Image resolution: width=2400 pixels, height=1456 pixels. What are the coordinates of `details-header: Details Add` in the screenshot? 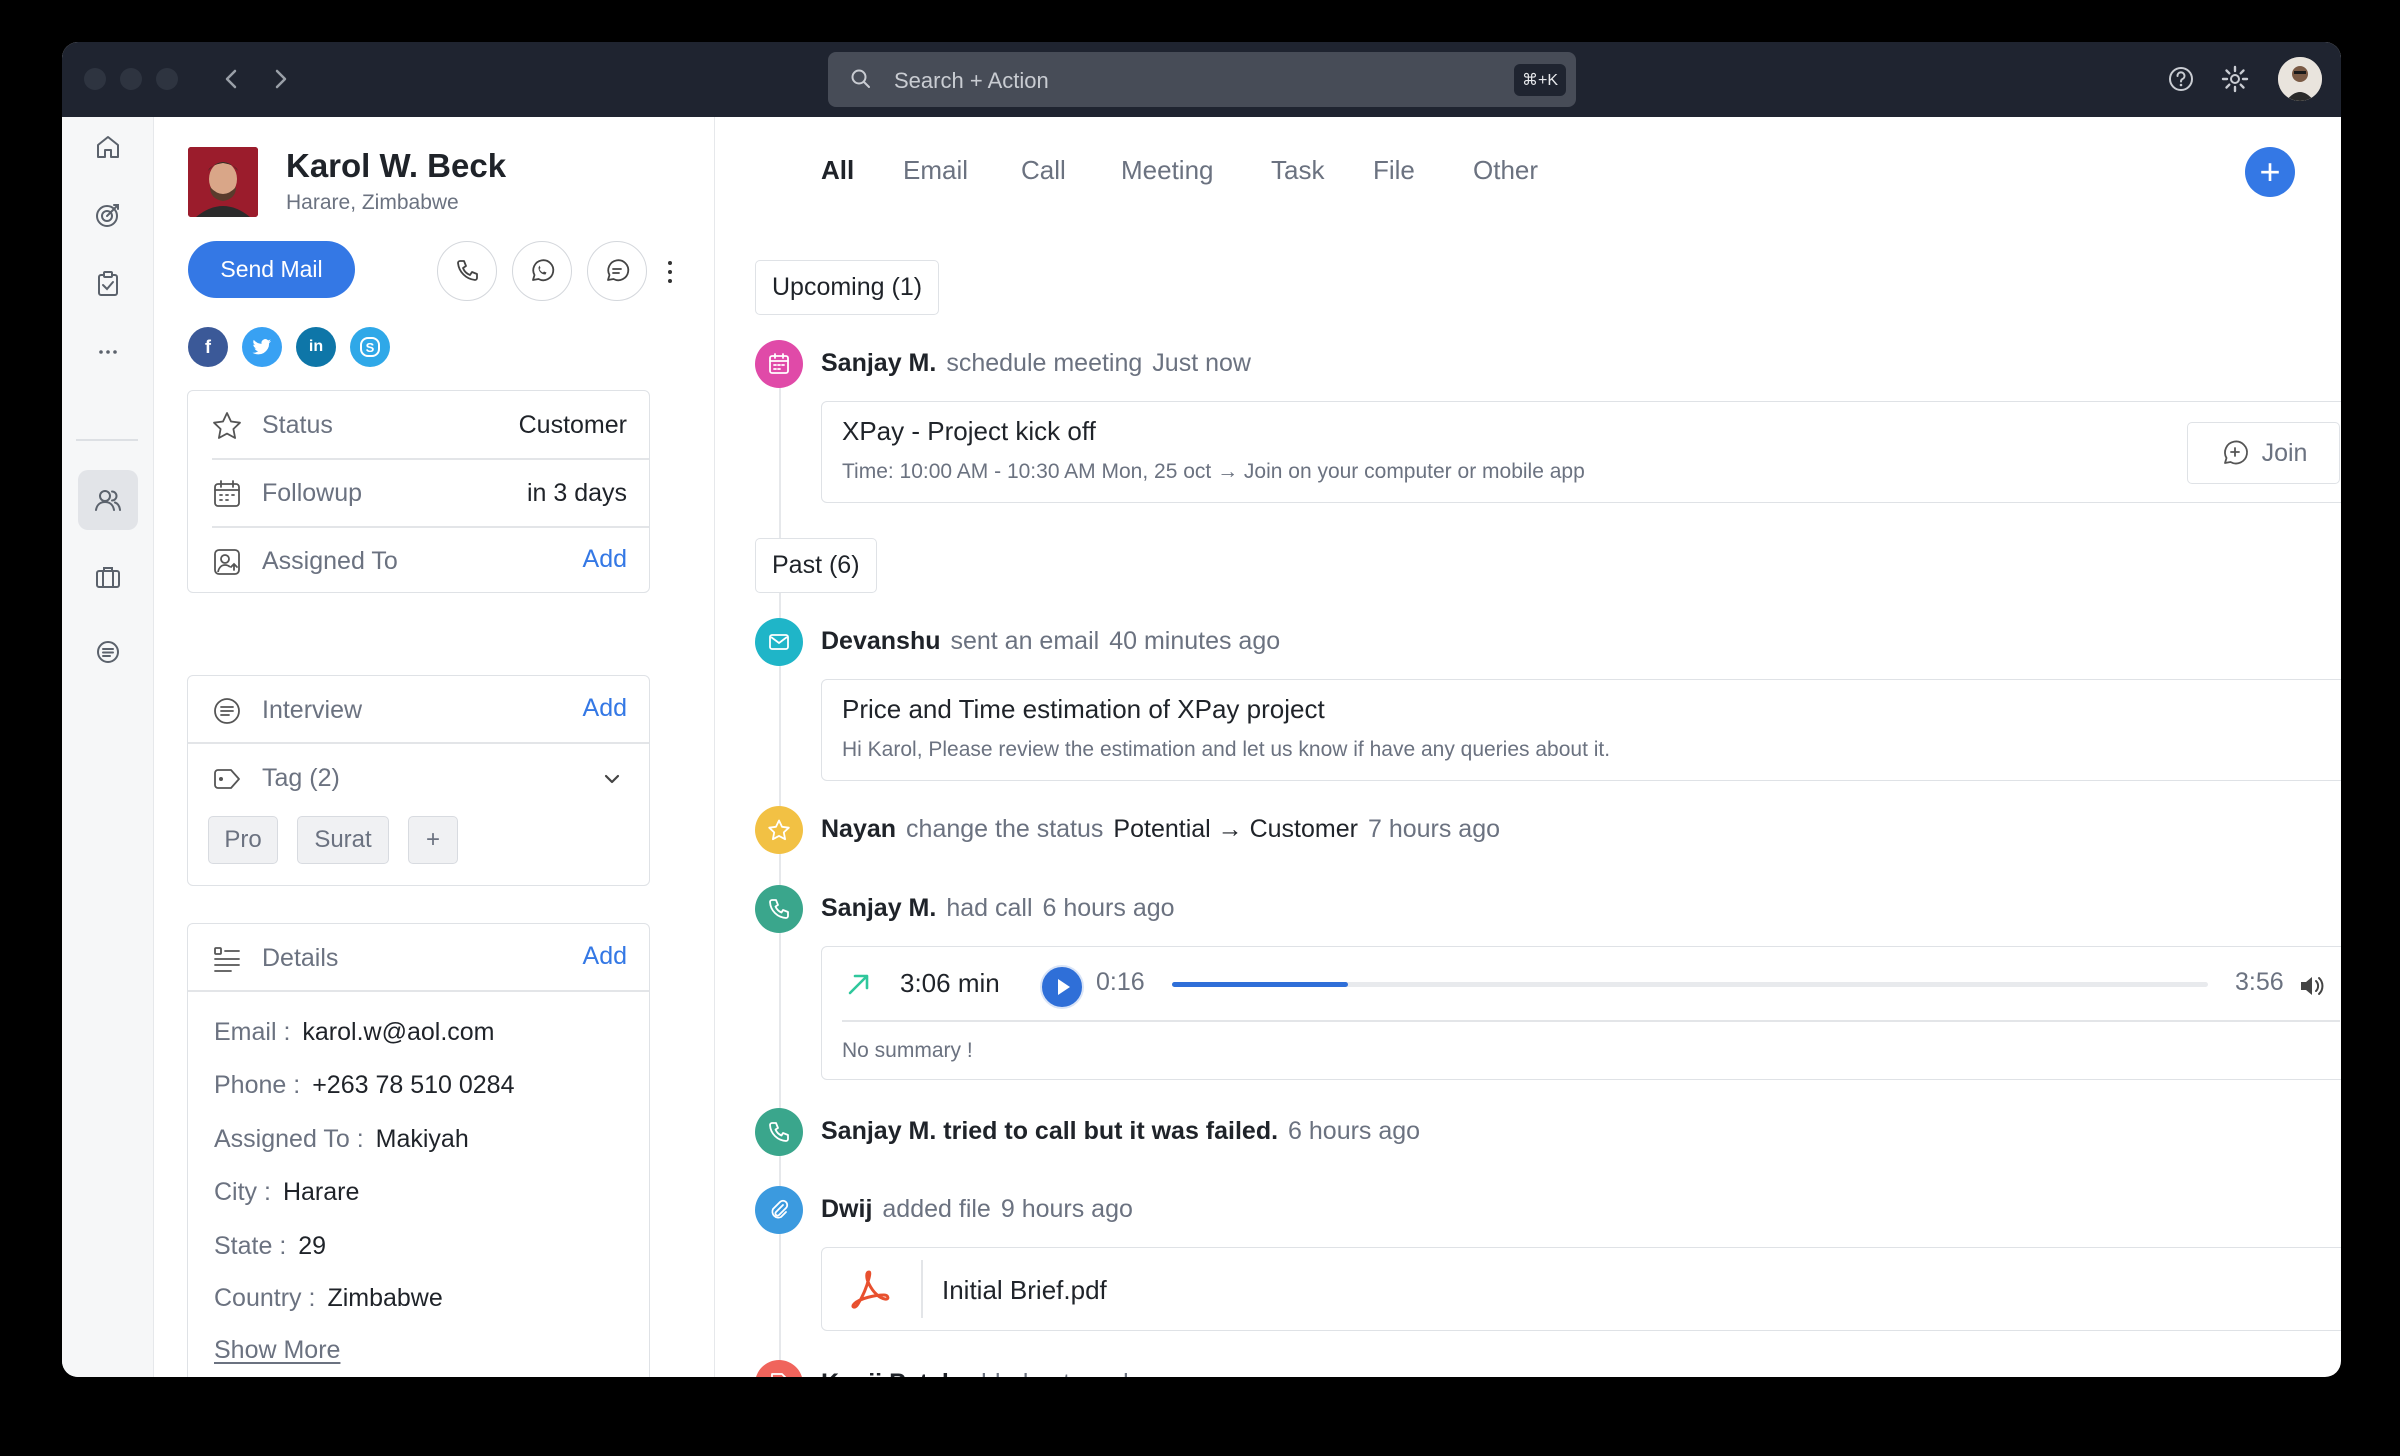 It's located at (418, 958).